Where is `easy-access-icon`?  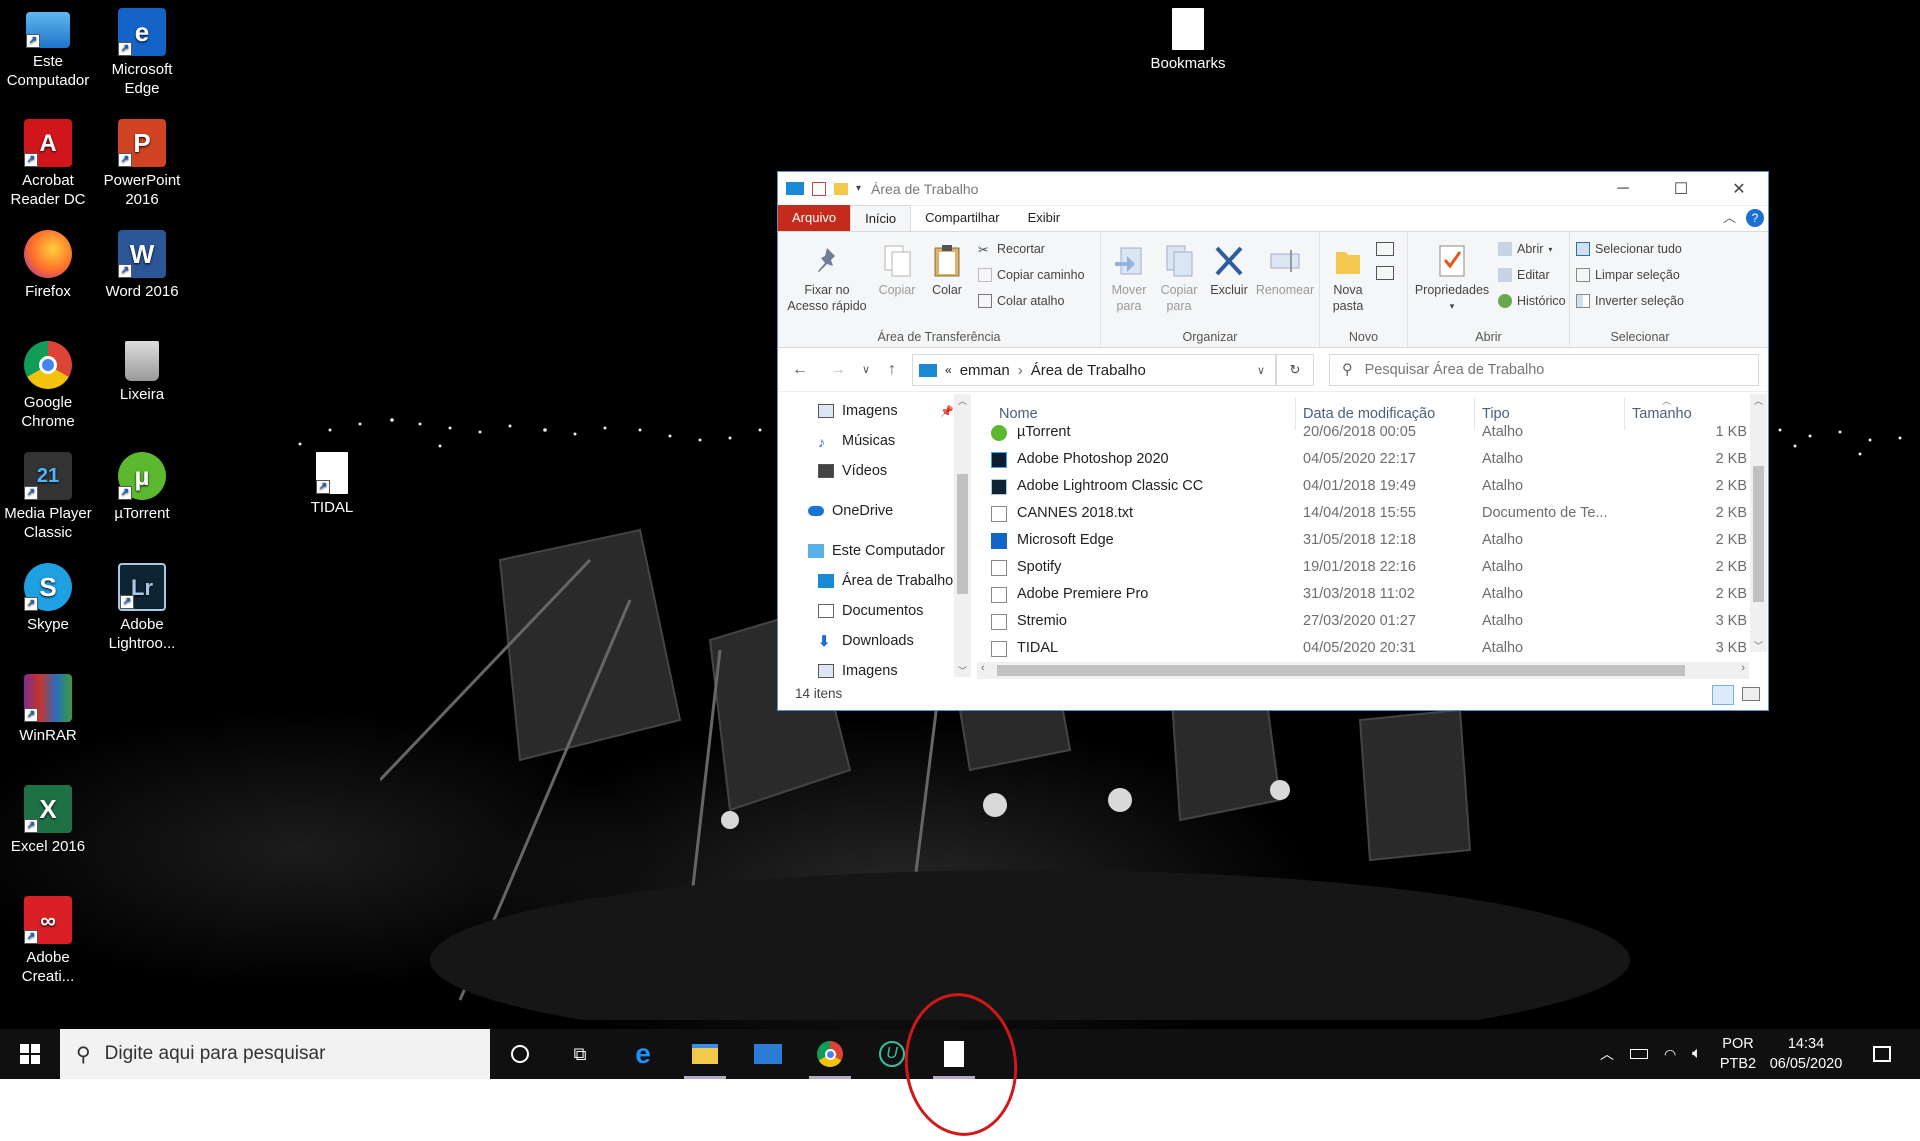 easy-access-icon is located at coordinates (1385, 273).